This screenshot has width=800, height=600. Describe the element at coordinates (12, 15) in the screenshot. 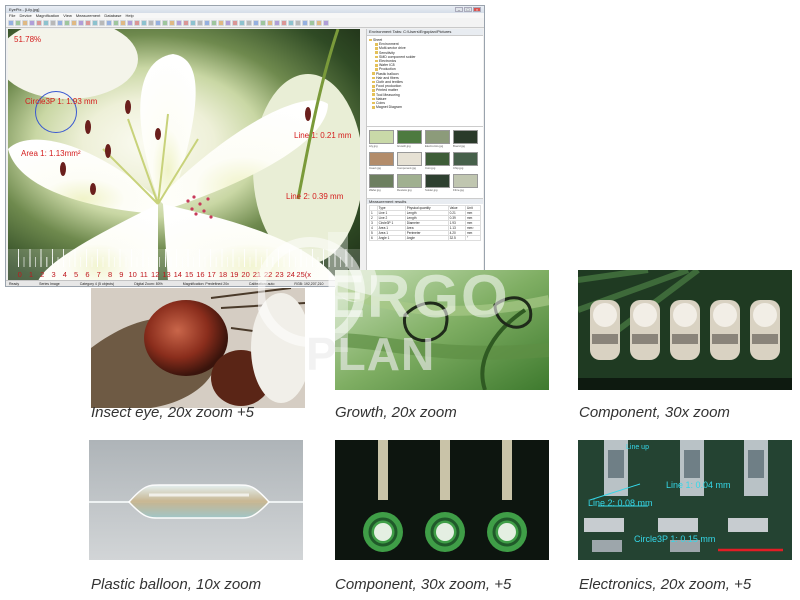

I see `menu-file: File` at that location.